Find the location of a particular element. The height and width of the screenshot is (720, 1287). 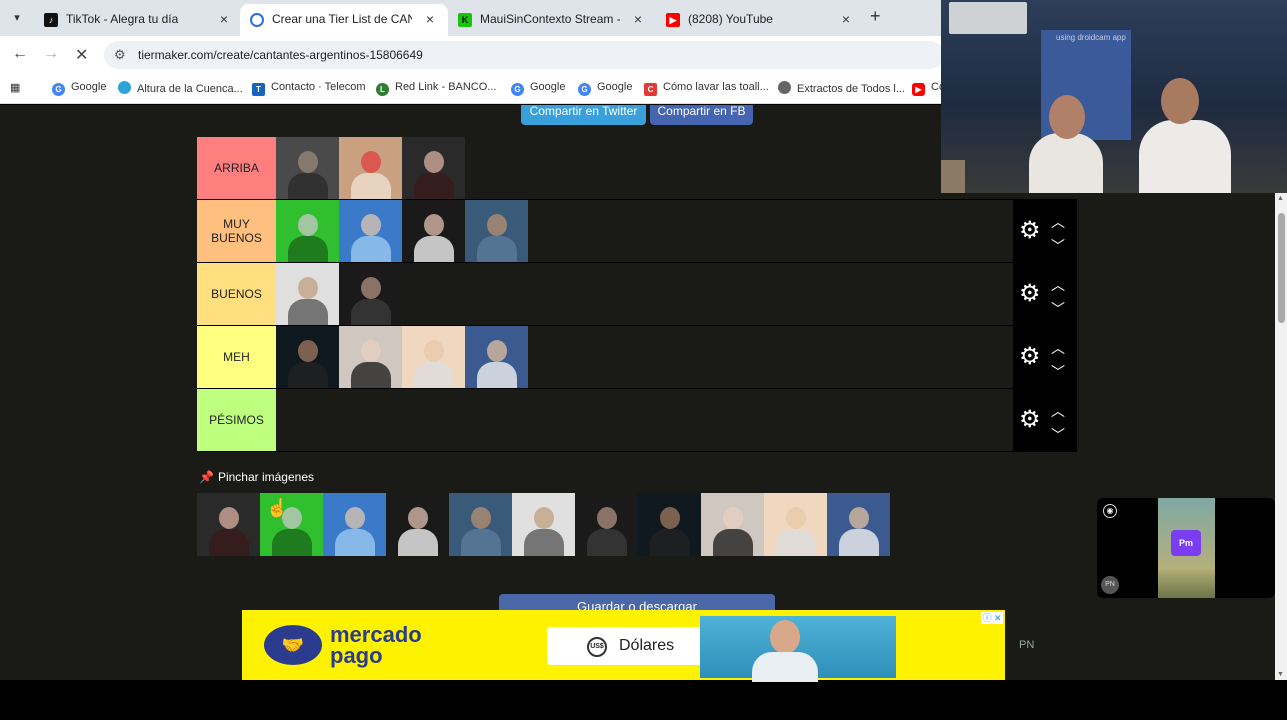

scrollbar-thumb is located at coordinates (1281, 268).